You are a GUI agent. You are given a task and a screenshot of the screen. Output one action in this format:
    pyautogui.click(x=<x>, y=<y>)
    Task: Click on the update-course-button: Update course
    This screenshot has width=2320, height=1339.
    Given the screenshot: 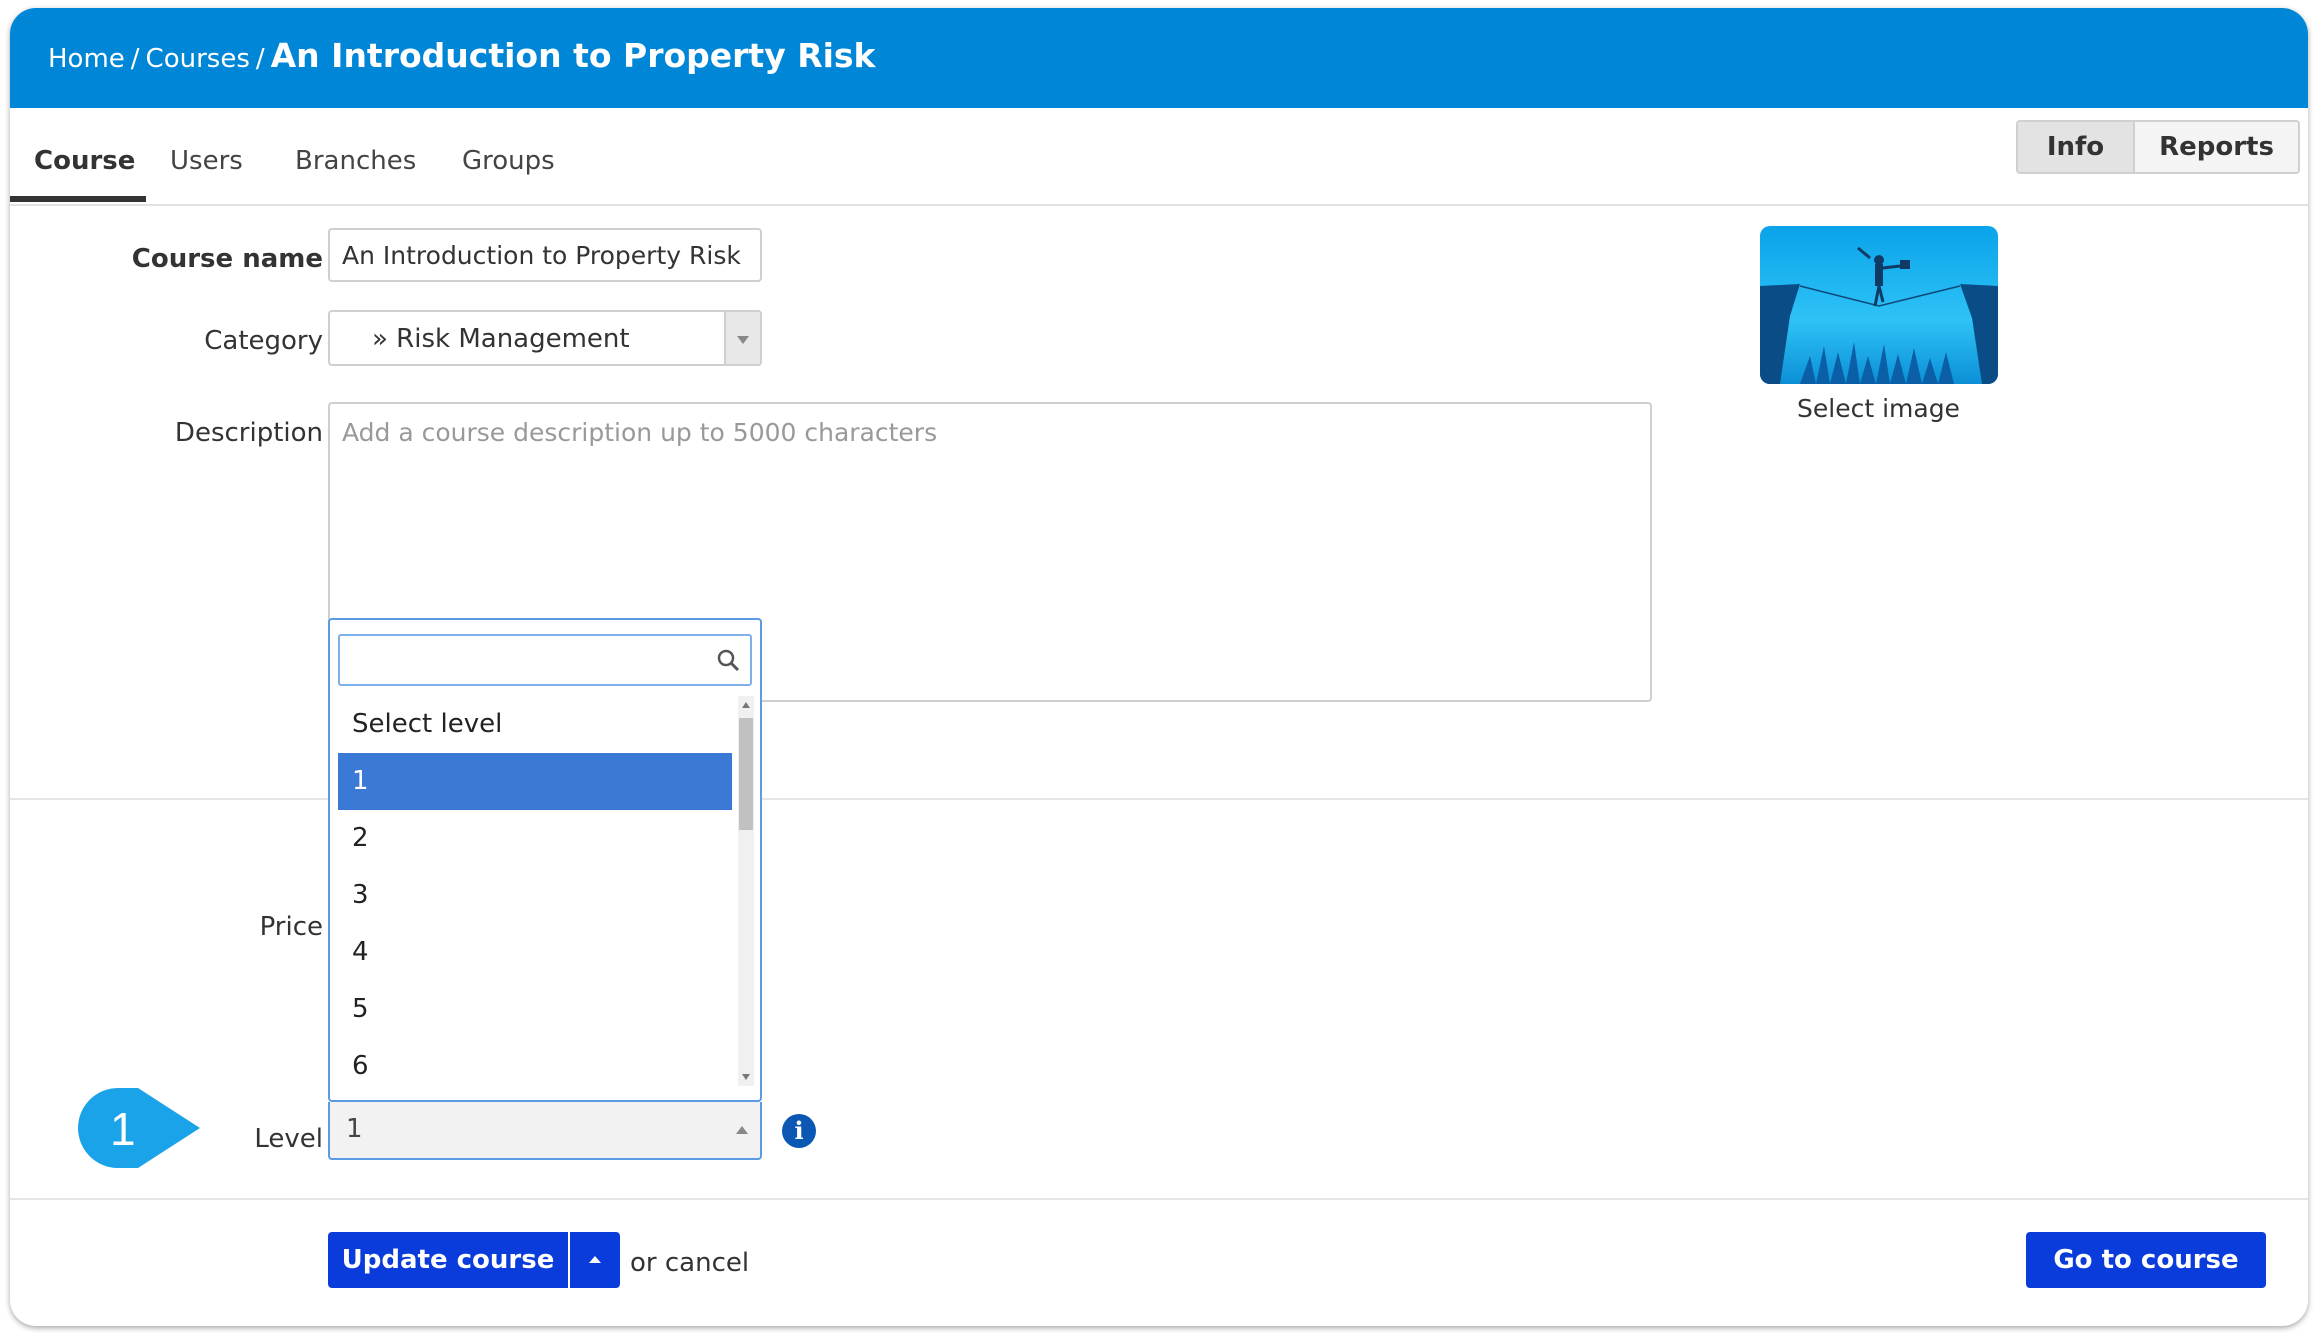 What is the action you would take?
    pyautogui.click(x=448, y=1260)
    